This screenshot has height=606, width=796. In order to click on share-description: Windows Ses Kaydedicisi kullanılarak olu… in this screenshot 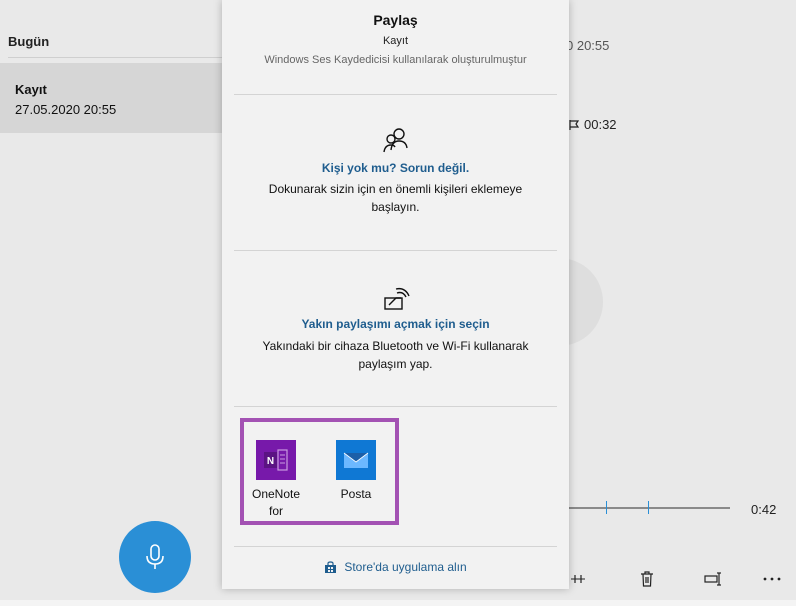, I will do `click(395, 60)`.